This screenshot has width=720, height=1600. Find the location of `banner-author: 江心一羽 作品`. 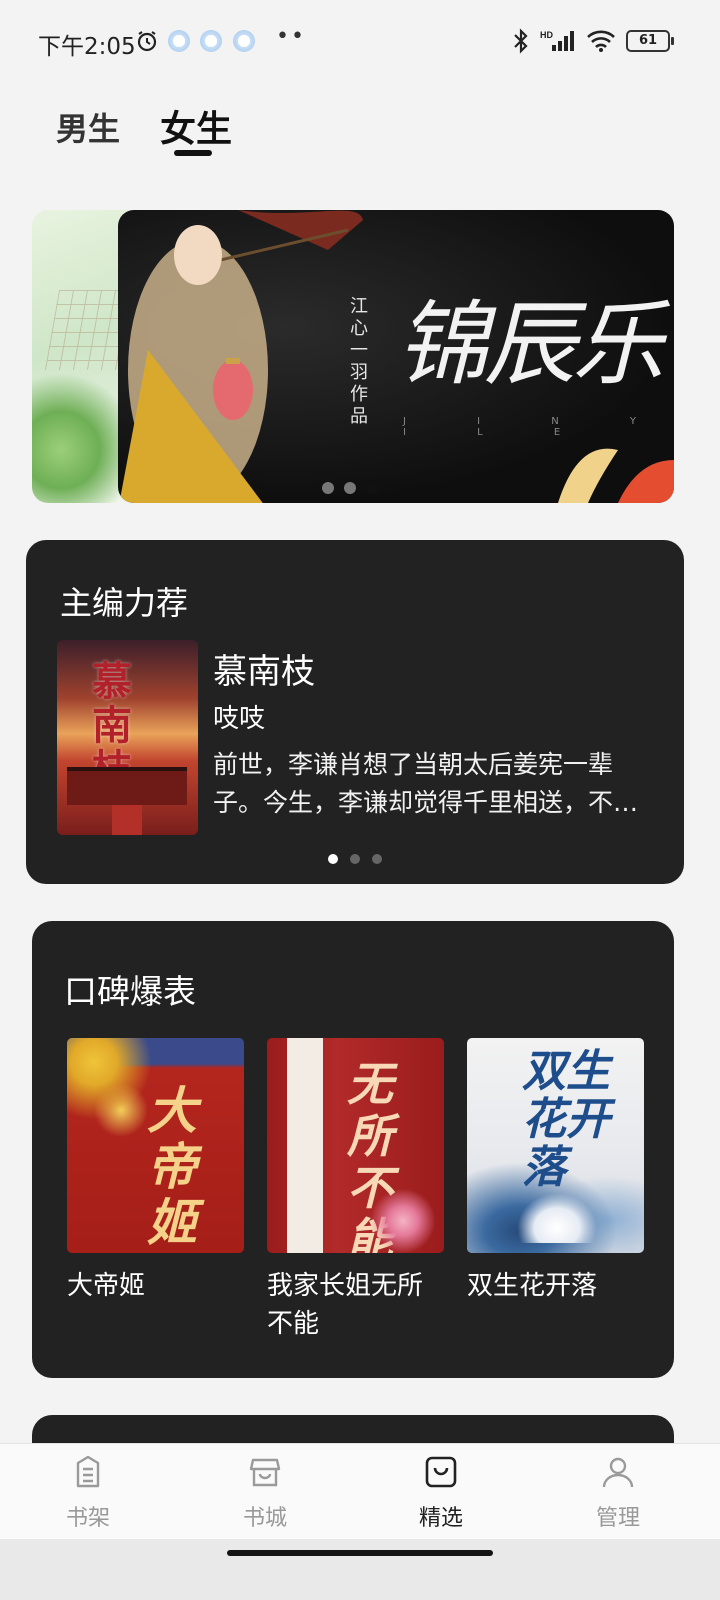

banner-author: 江心一羽 作品 is located at coordinates (365, 362).